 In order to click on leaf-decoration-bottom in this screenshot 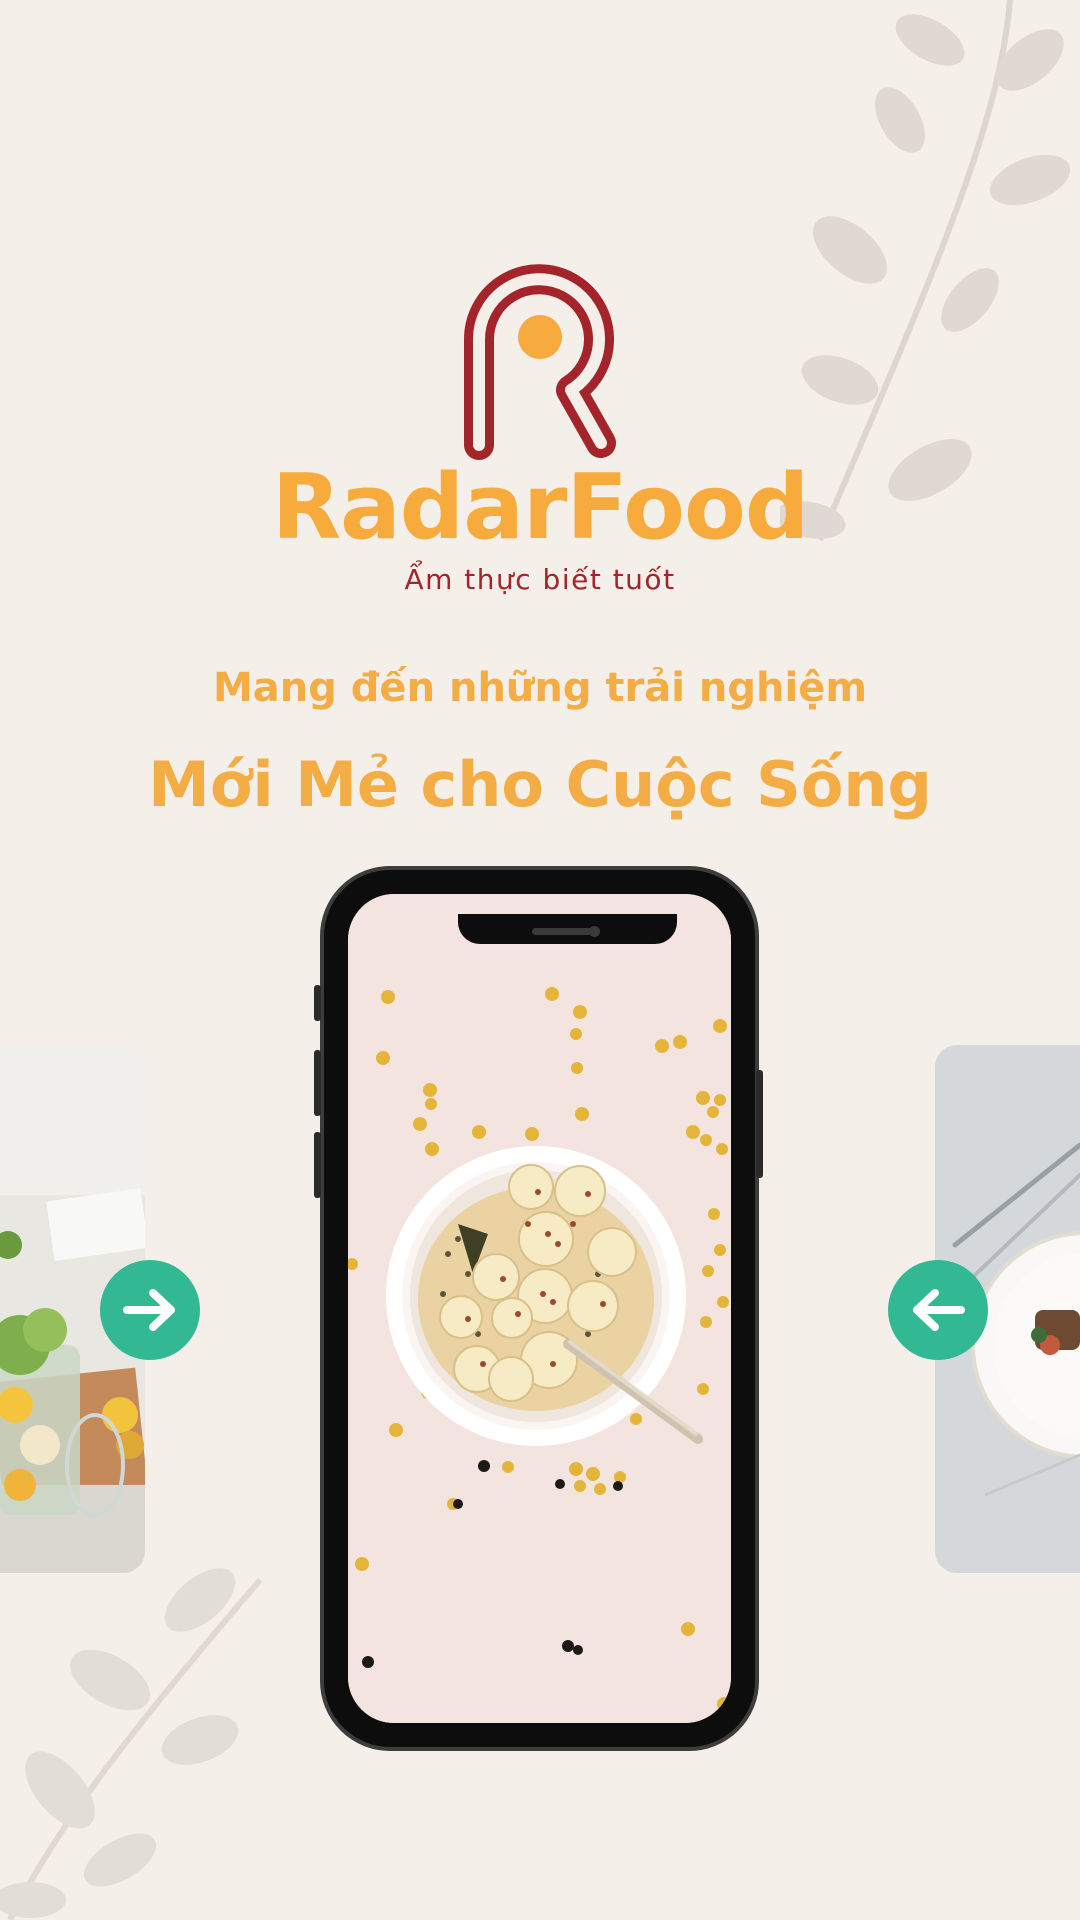, I will do `click(131, 1744)`.